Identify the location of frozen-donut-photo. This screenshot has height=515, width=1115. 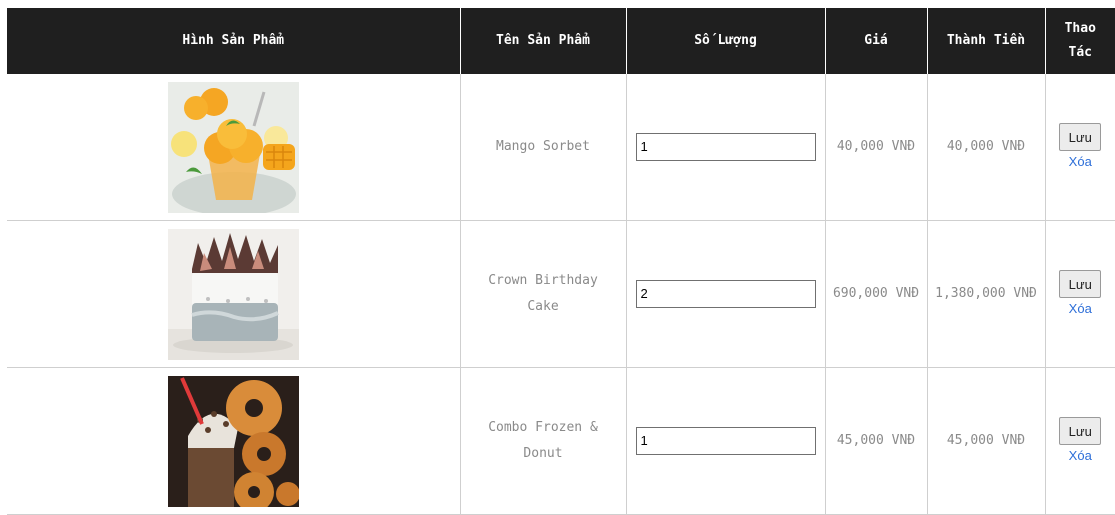
(233, 441).